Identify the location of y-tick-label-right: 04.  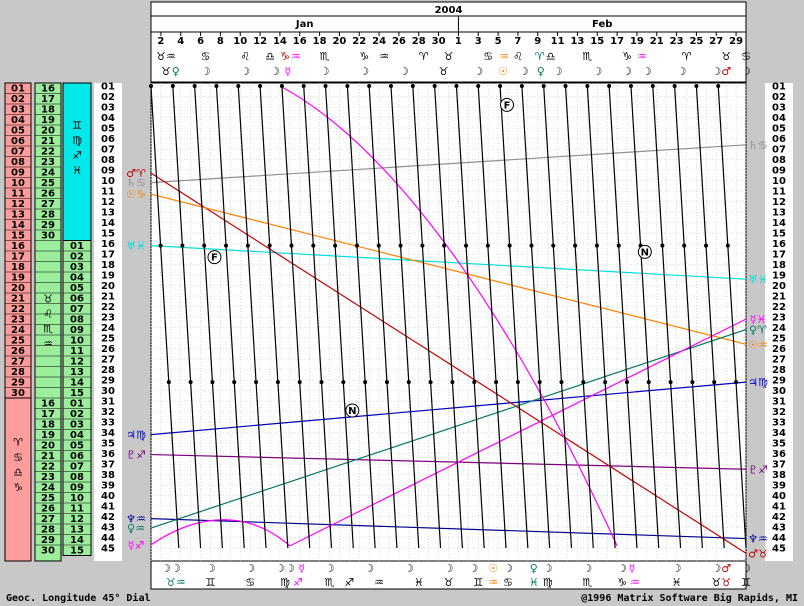
(779, 118).